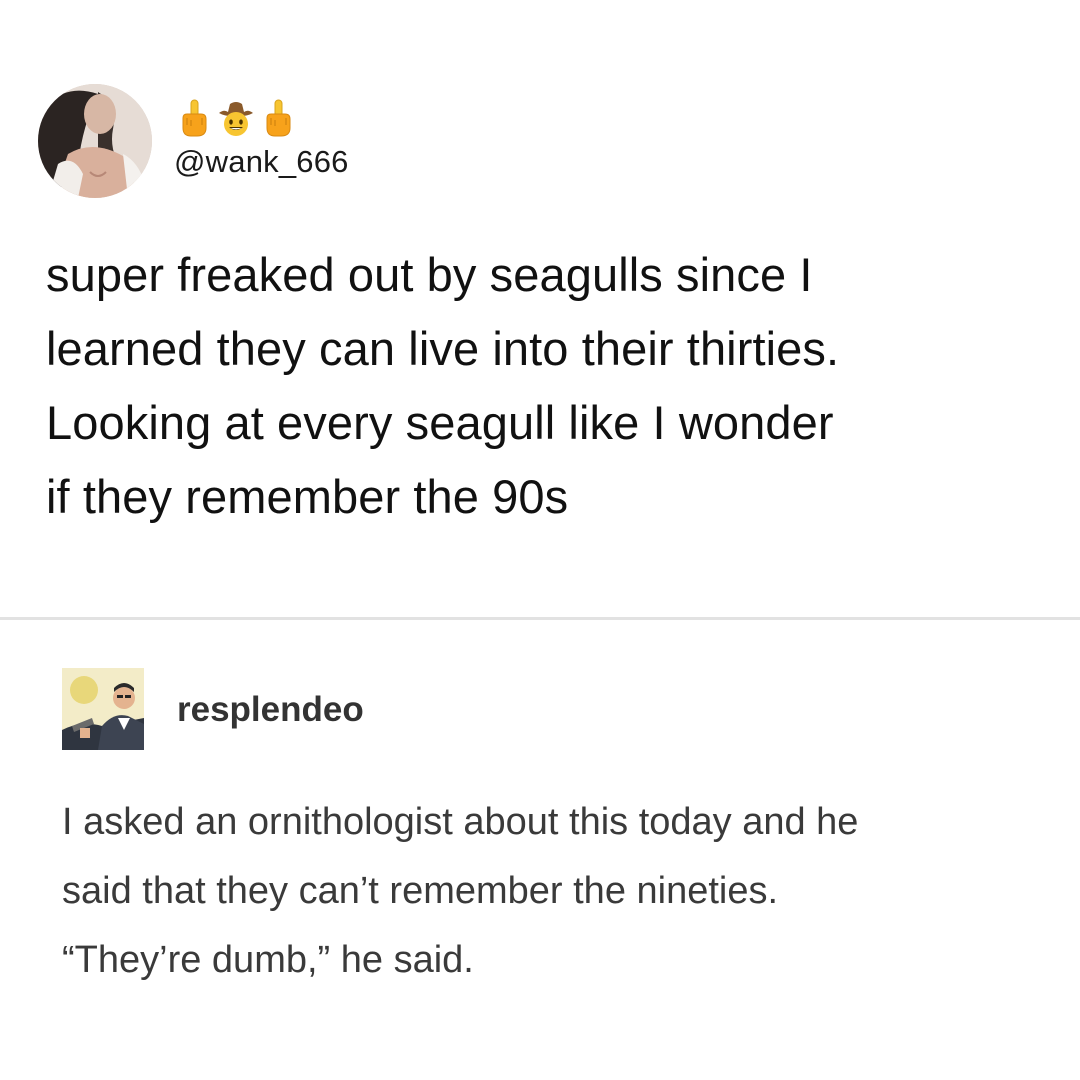 This screenshot has height=1080, width=1080. I want to click on comic-avatar-icon, so click(103, 709).